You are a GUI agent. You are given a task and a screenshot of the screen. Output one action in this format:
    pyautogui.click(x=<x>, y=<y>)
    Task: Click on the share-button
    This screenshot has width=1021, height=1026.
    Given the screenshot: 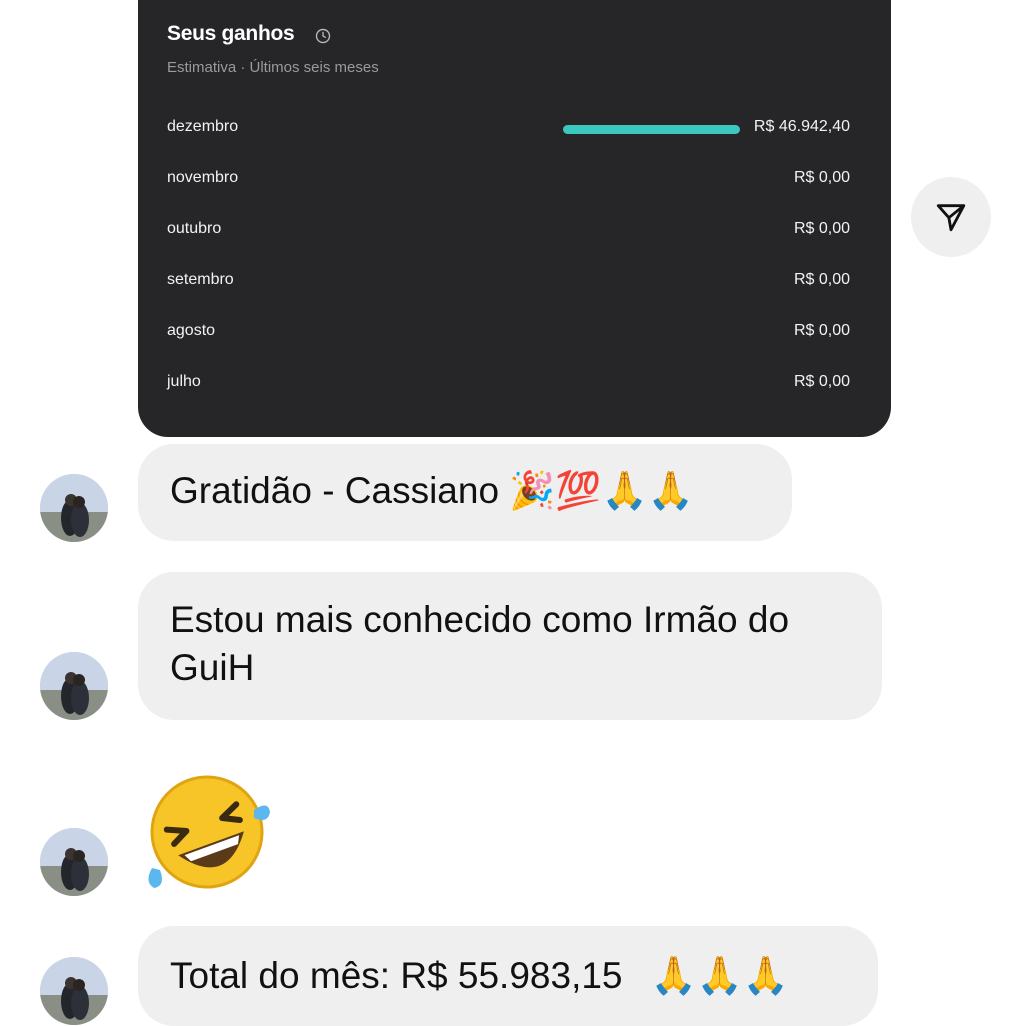 What is the action you would take?
    pyautogui.click(x=951, y=217)
    